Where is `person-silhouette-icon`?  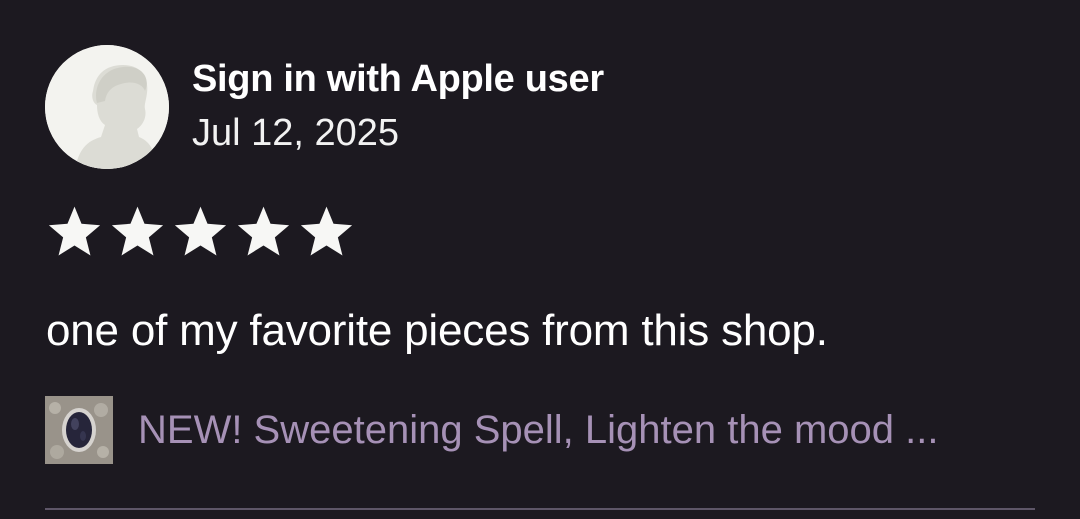 person-silhouette-icon is located at coordinates (107, 107).